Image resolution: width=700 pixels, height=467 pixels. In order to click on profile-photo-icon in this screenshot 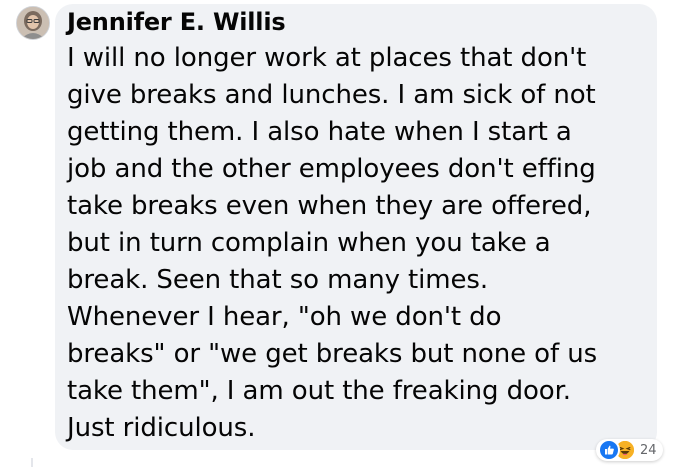, I will do `click(33, 23)`.